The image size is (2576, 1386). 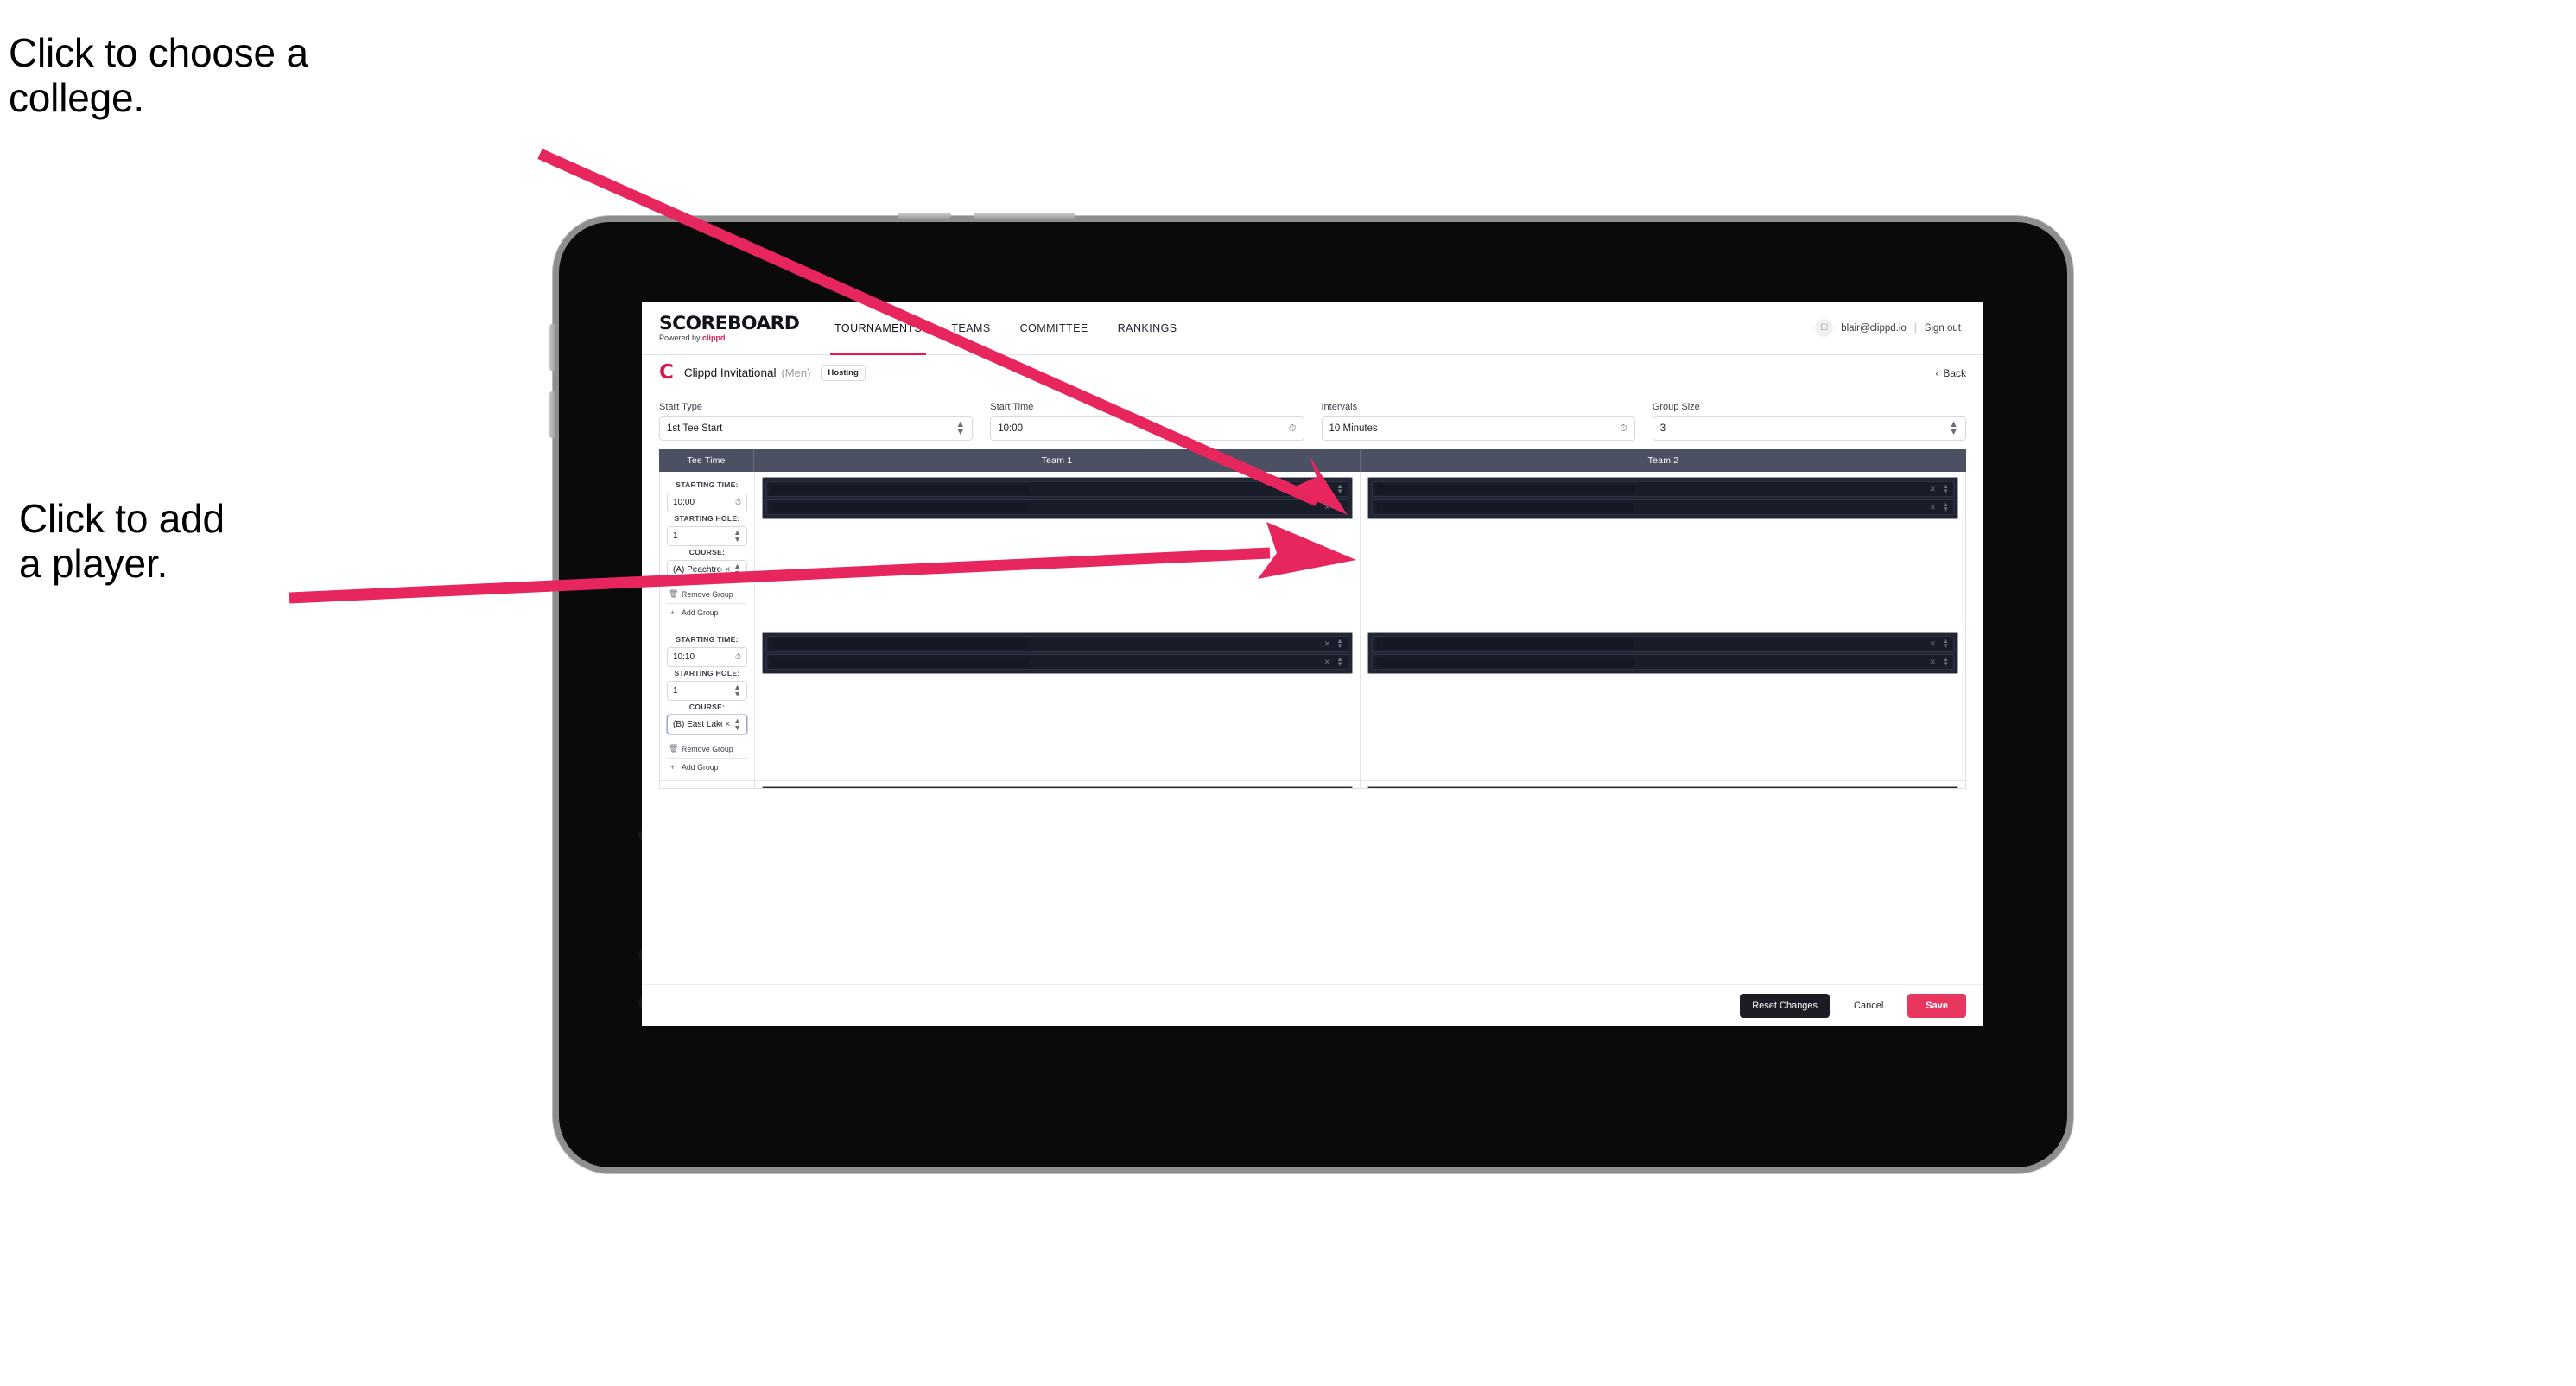 I want to click on brand-wordmark: SCOREBOARD, so click(x=729, y=323).